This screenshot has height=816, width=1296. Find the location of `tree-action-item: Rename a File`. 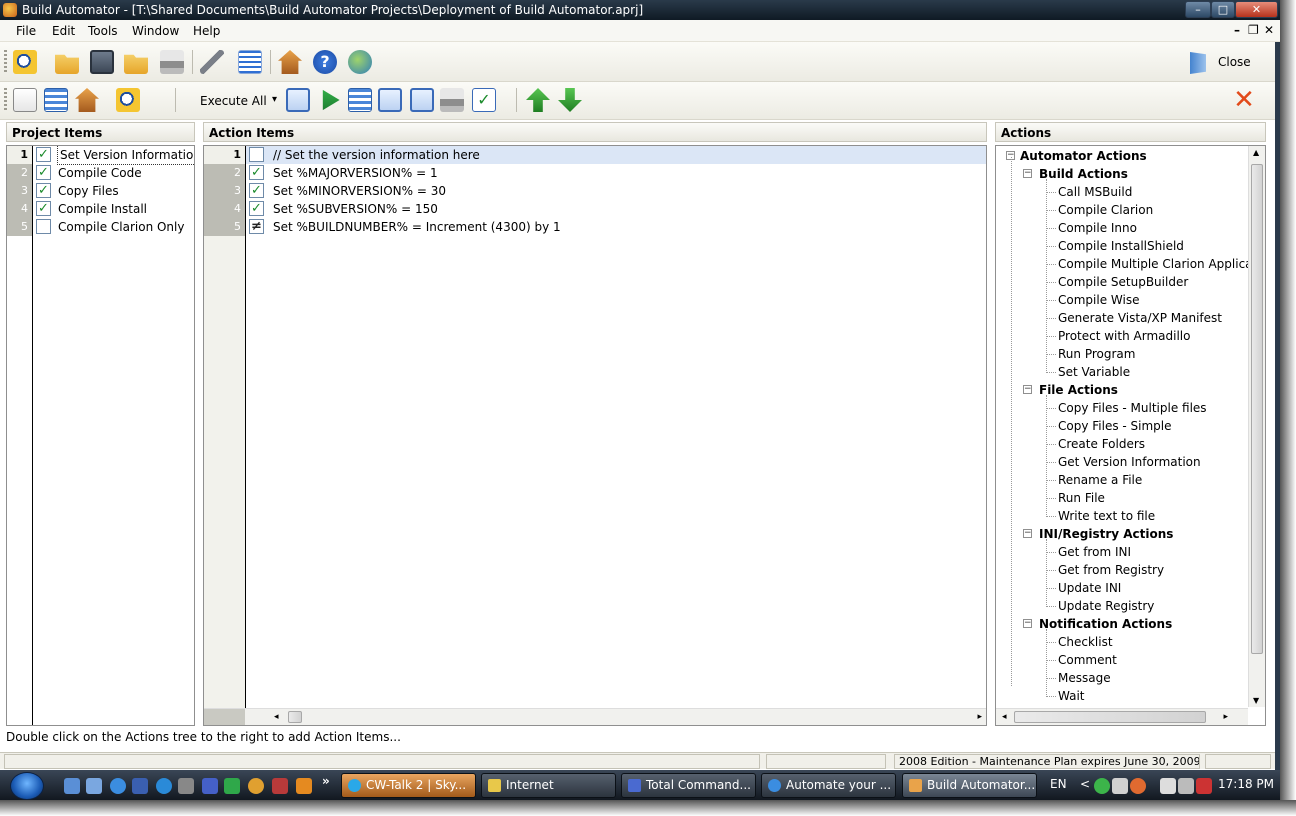

tree-action-item: Rename a File is located at coordinates (1100, 480).